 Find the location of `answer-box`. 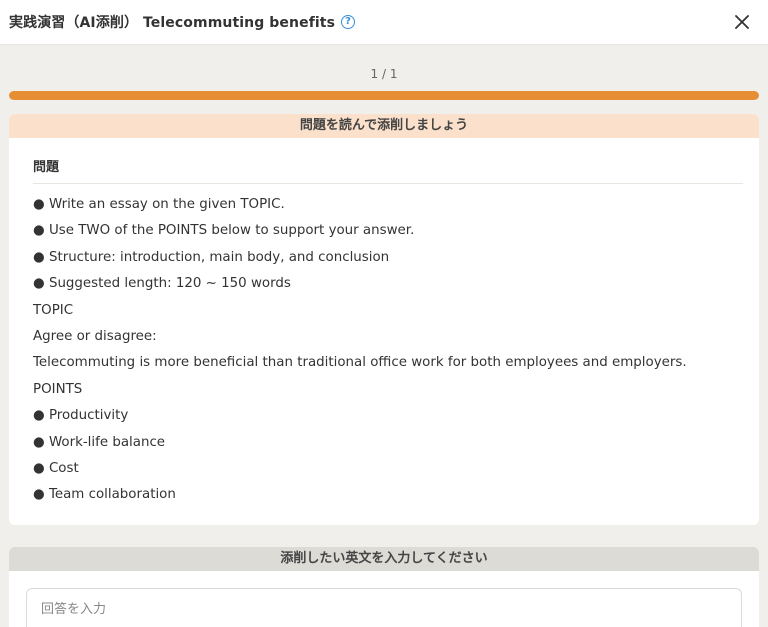

answer-box is located at coordinates (384, 599).